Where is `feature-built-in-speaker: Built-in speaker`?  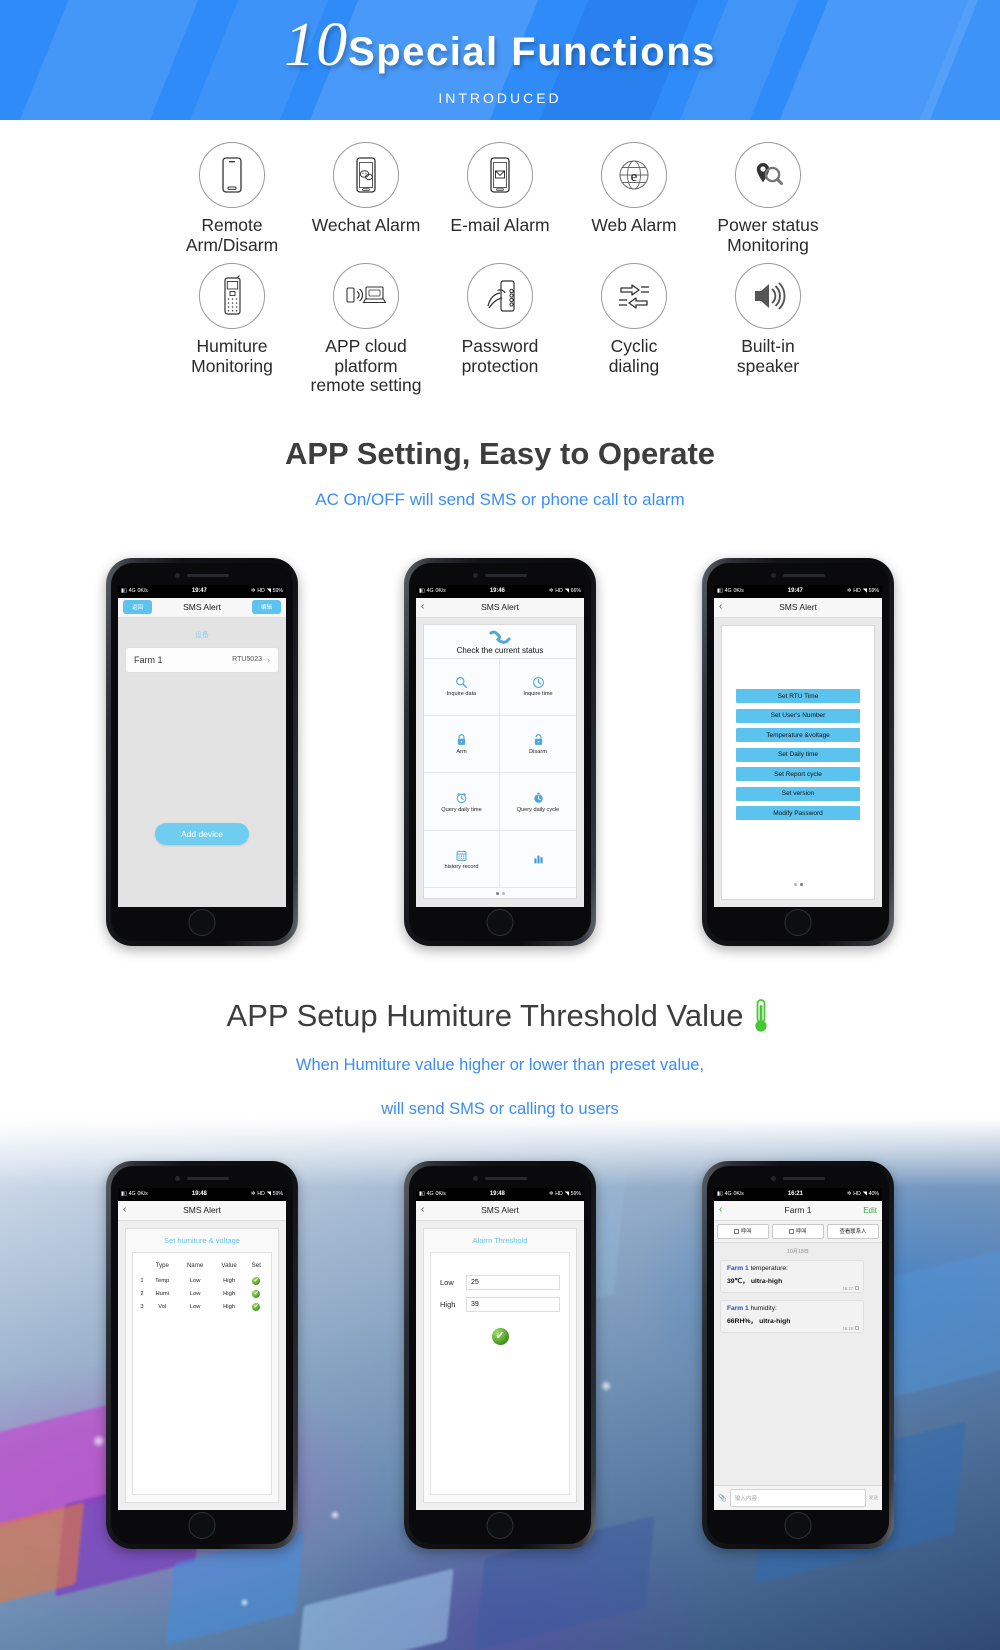 feature-built-in-speaker: Built-in speaker is located at coordinates (768, 319).